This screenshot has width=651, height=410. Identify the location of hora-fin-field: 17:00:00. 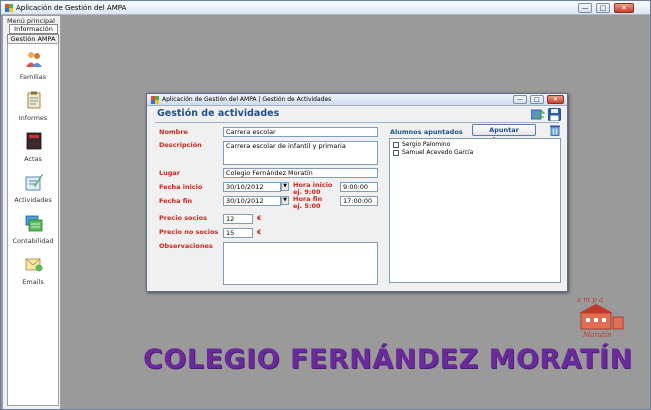
(359, 201).